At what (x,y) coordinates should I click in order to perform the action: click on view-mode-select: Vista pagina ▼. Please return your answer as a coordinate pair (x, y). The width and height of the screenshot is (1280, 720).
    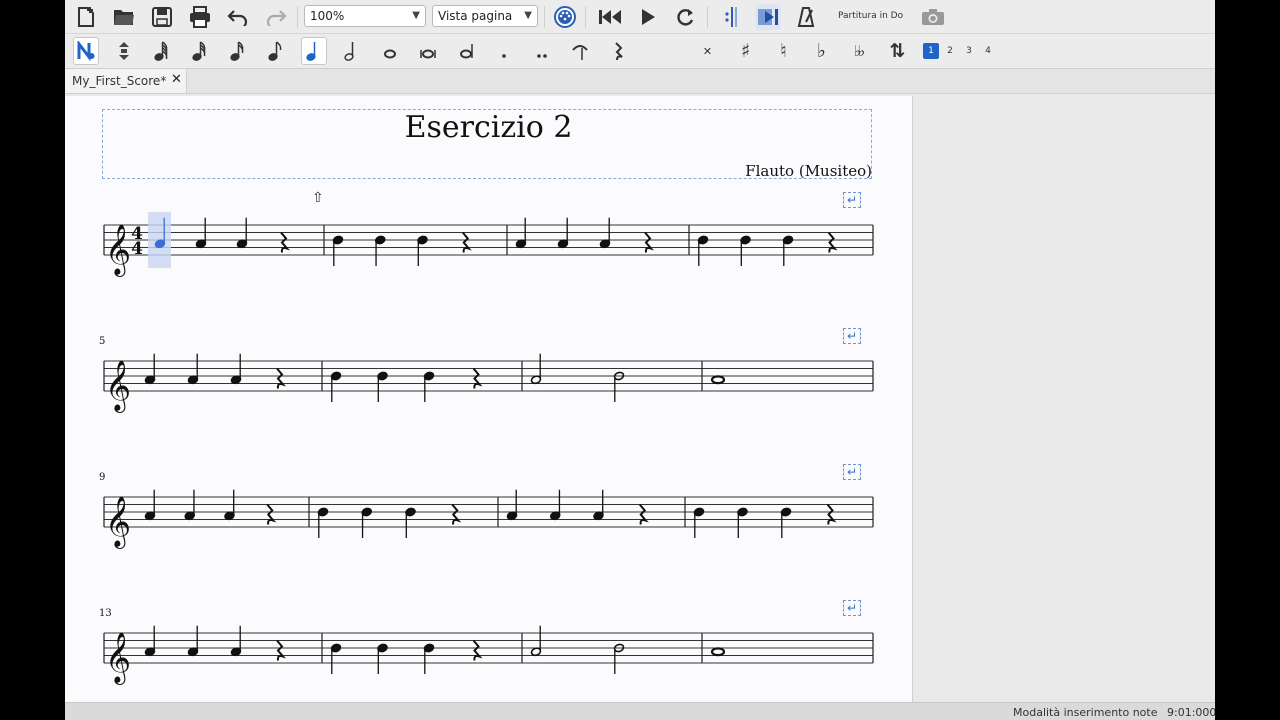
    Looking at the image, I should click on (485, 16).